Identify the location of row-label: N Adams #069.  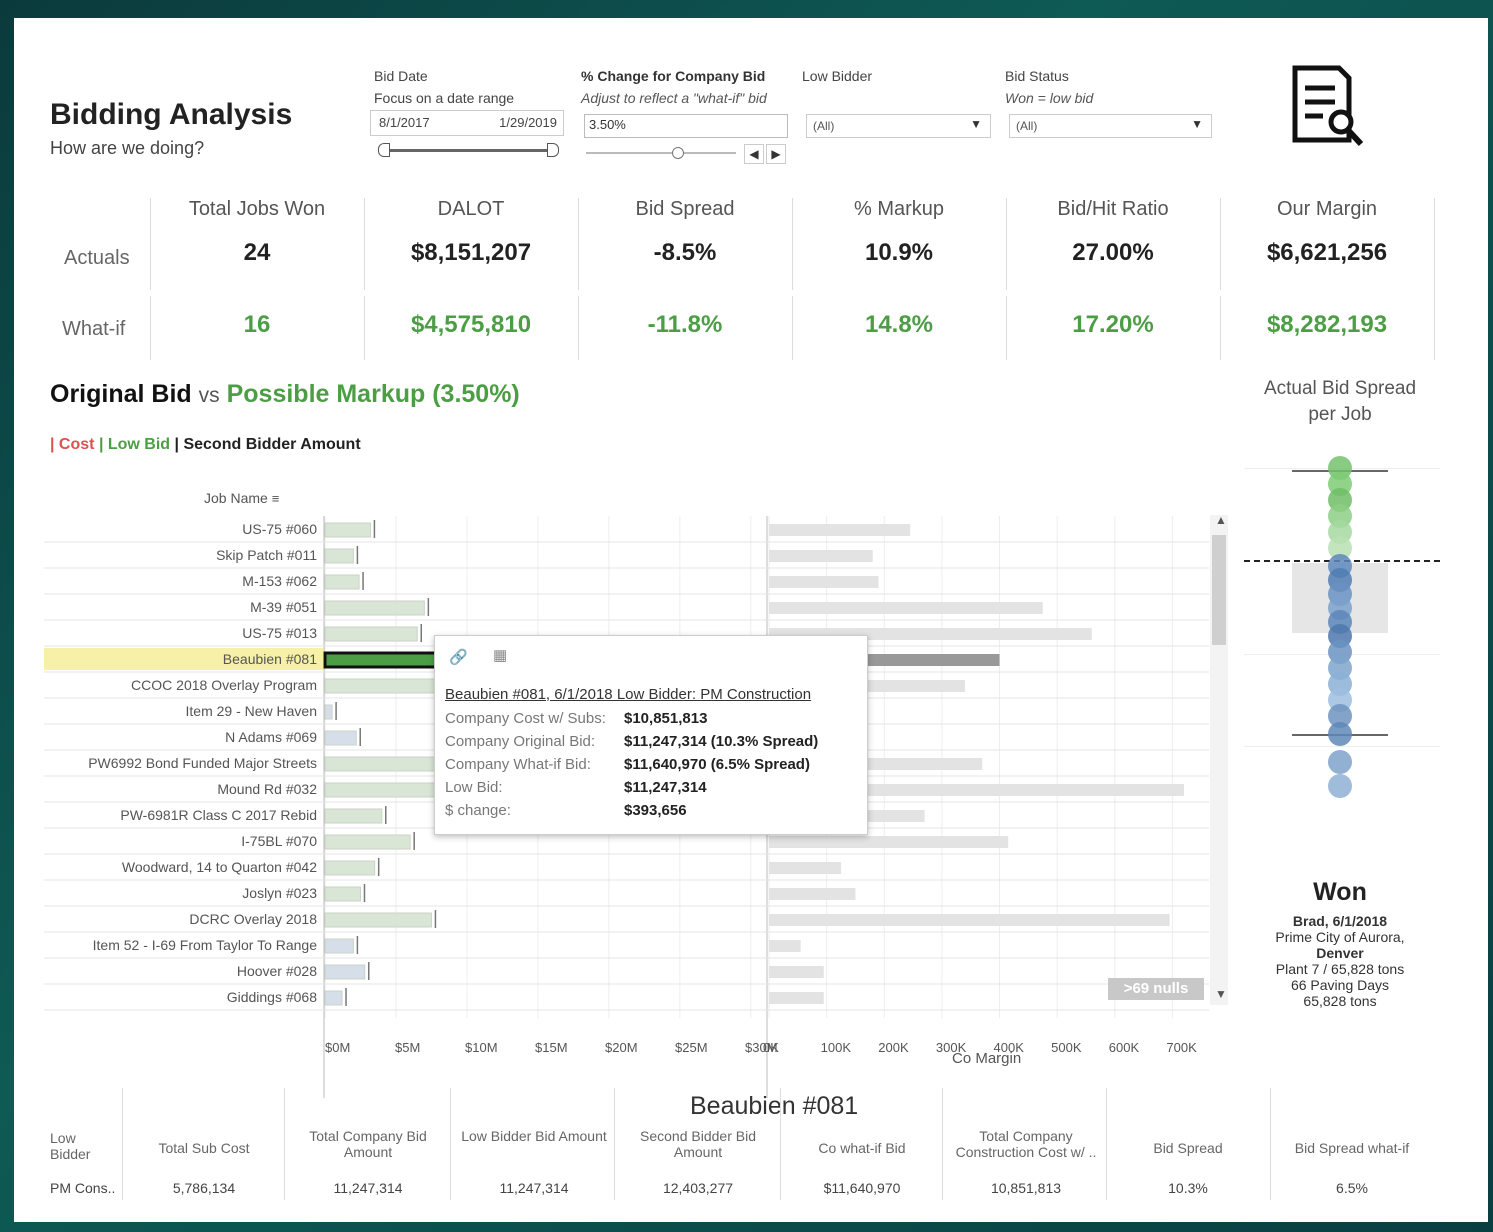
(271, 737).